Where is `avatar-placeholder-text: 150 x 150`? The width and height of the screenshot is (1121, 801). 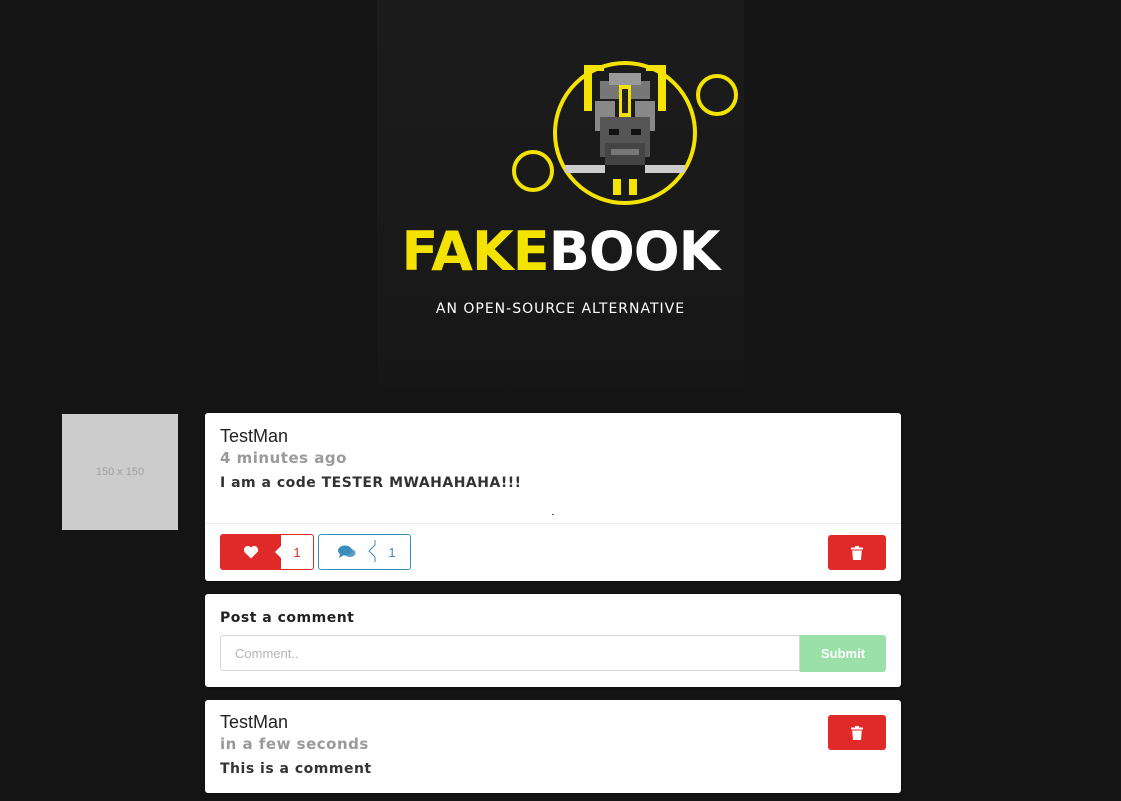
avatar-placeholder-text: 150 x 150 is located at coordinates (120, 472).